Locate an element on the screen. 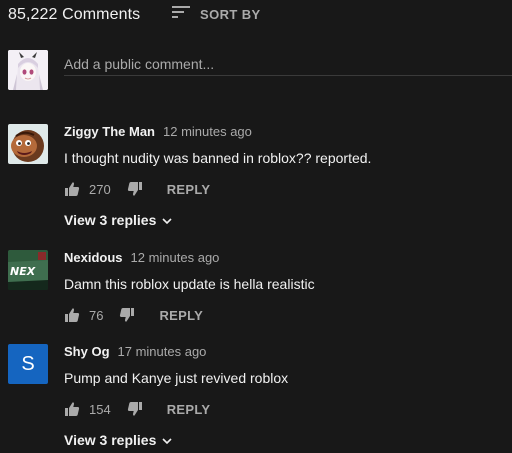 This screenshot has height=453, width=512. commenter-avatar: NEX is located at coordinates (28, 270).